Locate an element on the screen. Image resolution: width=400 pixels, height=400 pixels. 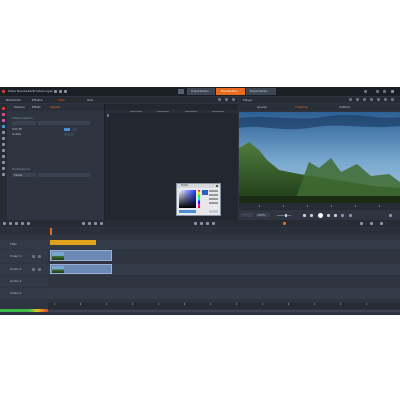
size-stepper is located at coordinates (74, 129).